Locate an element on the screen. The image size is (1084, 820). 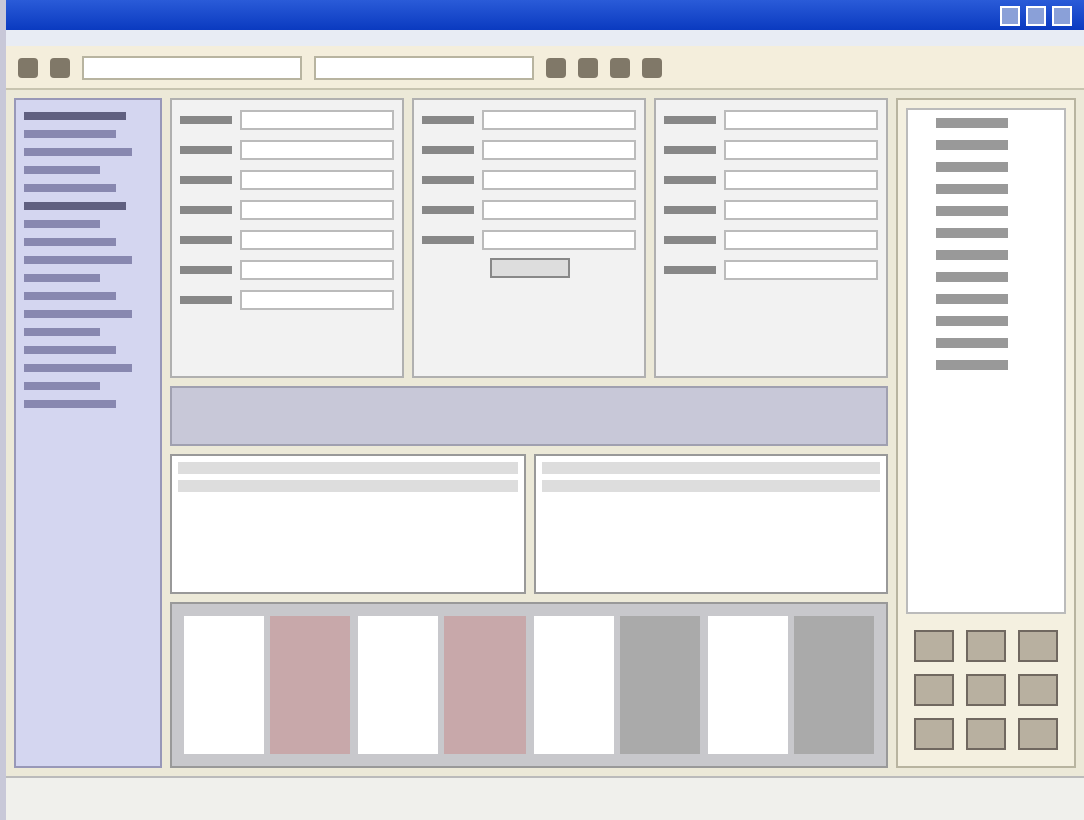
form-button is located at coordinates (529, 268).